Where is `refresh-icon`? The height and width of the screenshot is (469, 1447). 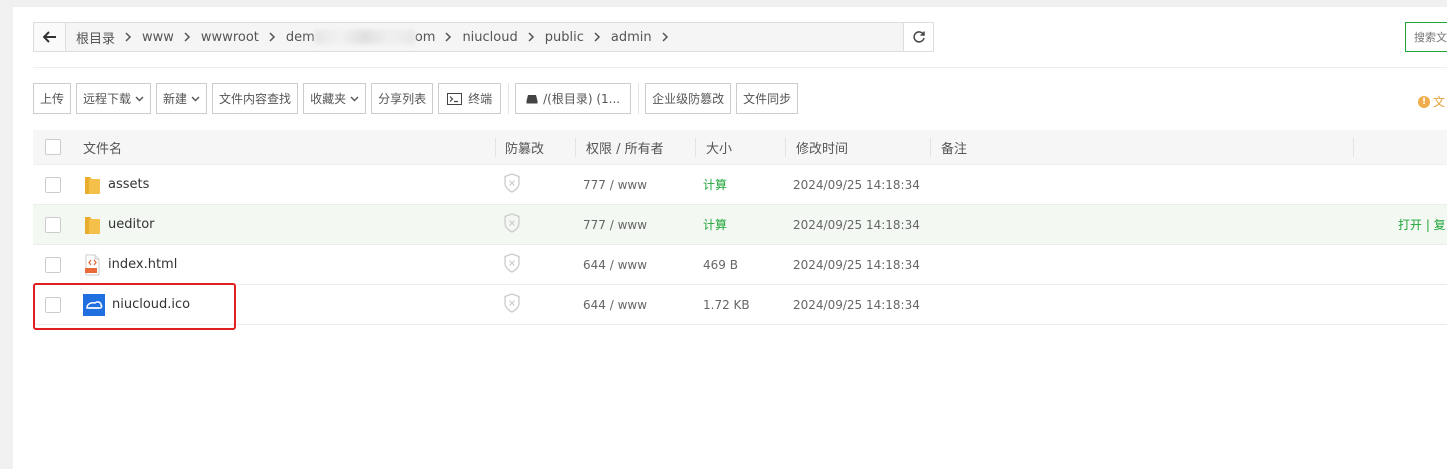
refresh-icon is located at coordinates (918, 37).